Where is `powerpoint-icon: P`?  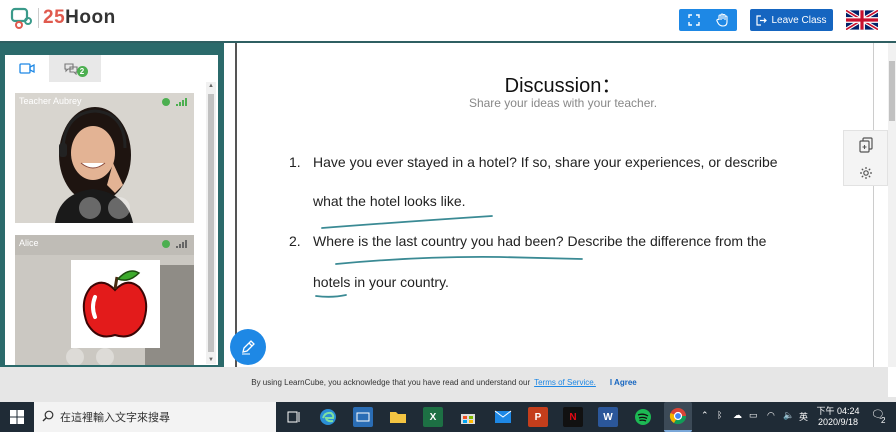
powerpoint-icon: P is located at coordinates (538, 417).